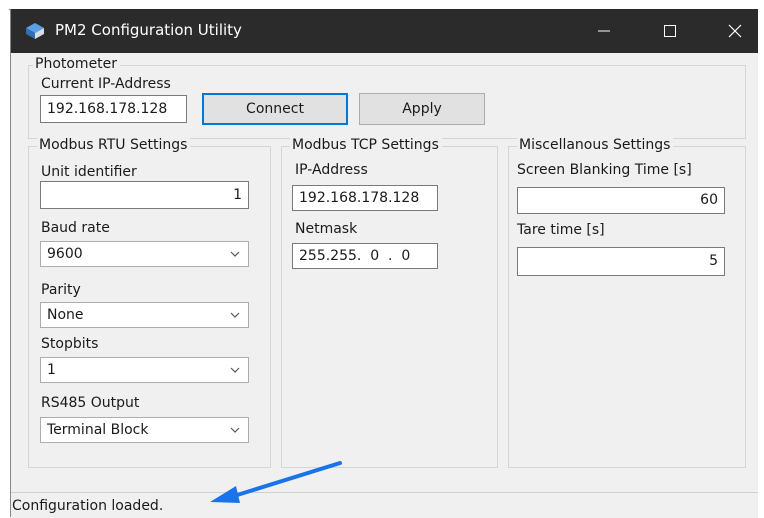 The image size is (764, 518). I want to click on tare-time-label: Tare time [s], so click(561, 230).